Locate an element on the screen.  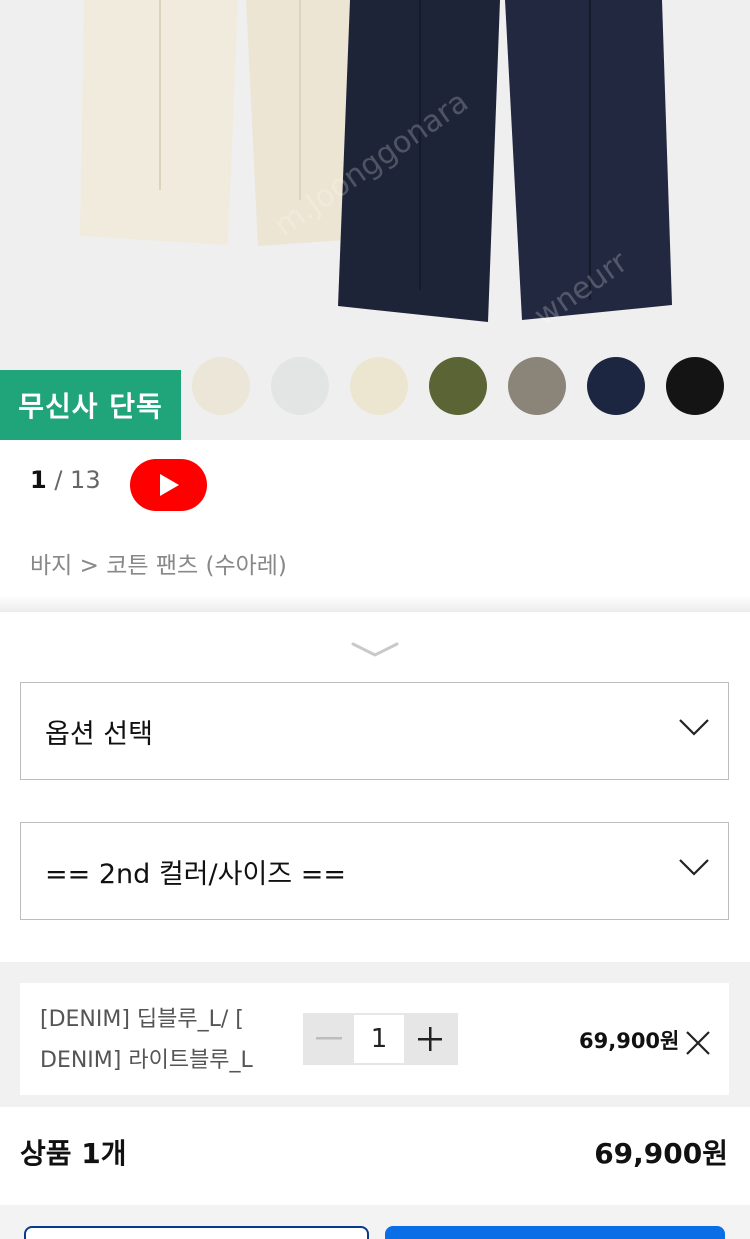
remove-item-button is located at coordinates (698, 1045).